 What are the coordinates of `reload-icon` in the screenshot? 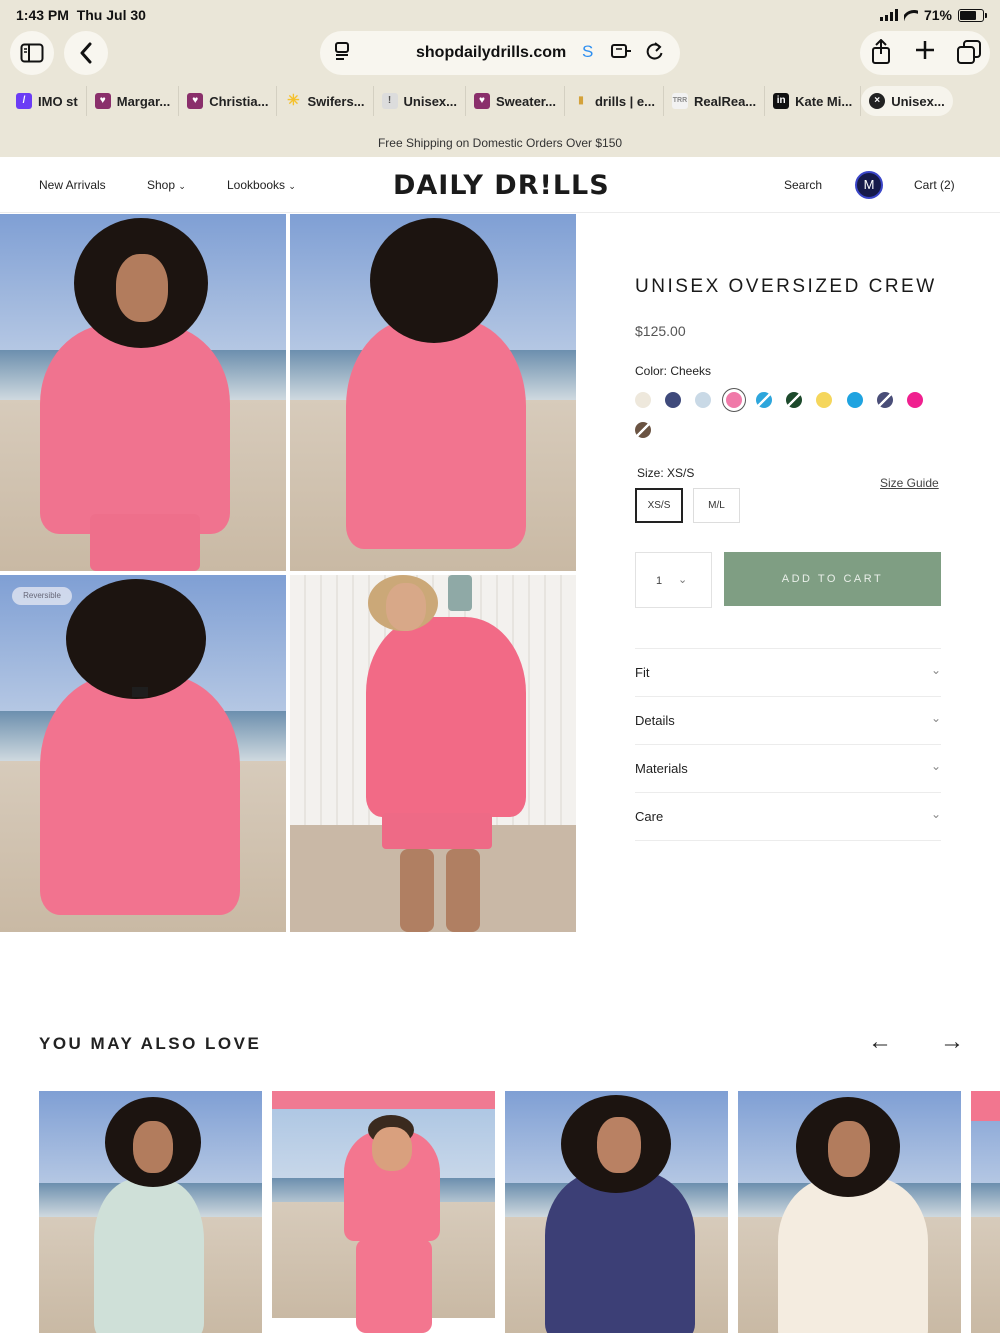 It's located at (655, 53).